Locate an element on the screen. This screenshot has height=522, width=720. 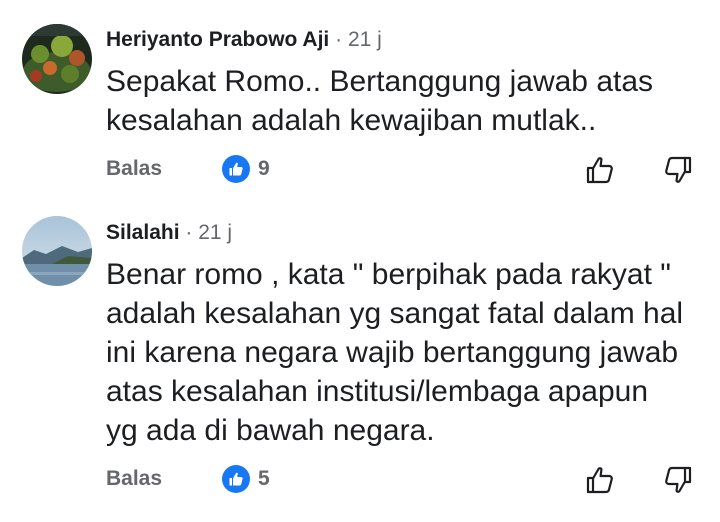
comment-header: Heriyanto Prabowo Aji · 21 j is located at coordinates (244, 40).